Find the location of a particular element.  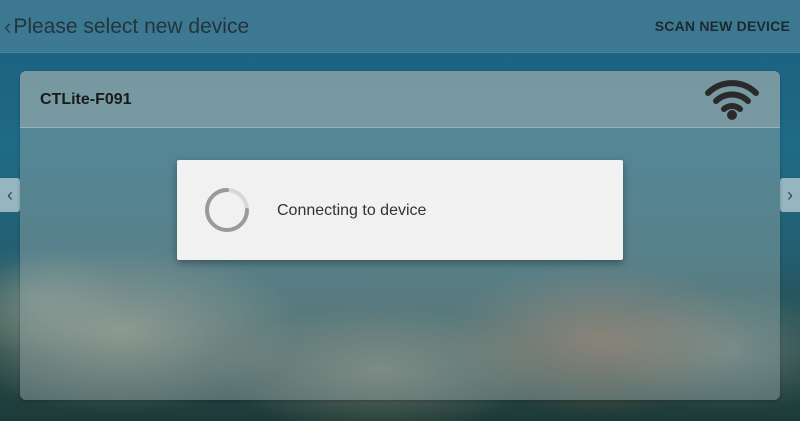

page-title: Please select new device is located at coordinates (131, 26).